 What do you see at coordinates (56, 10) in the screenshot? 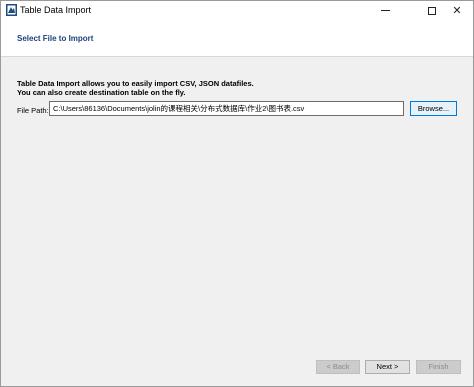
I see `window-title: Table Data Import` at bounding box center [56, 10].